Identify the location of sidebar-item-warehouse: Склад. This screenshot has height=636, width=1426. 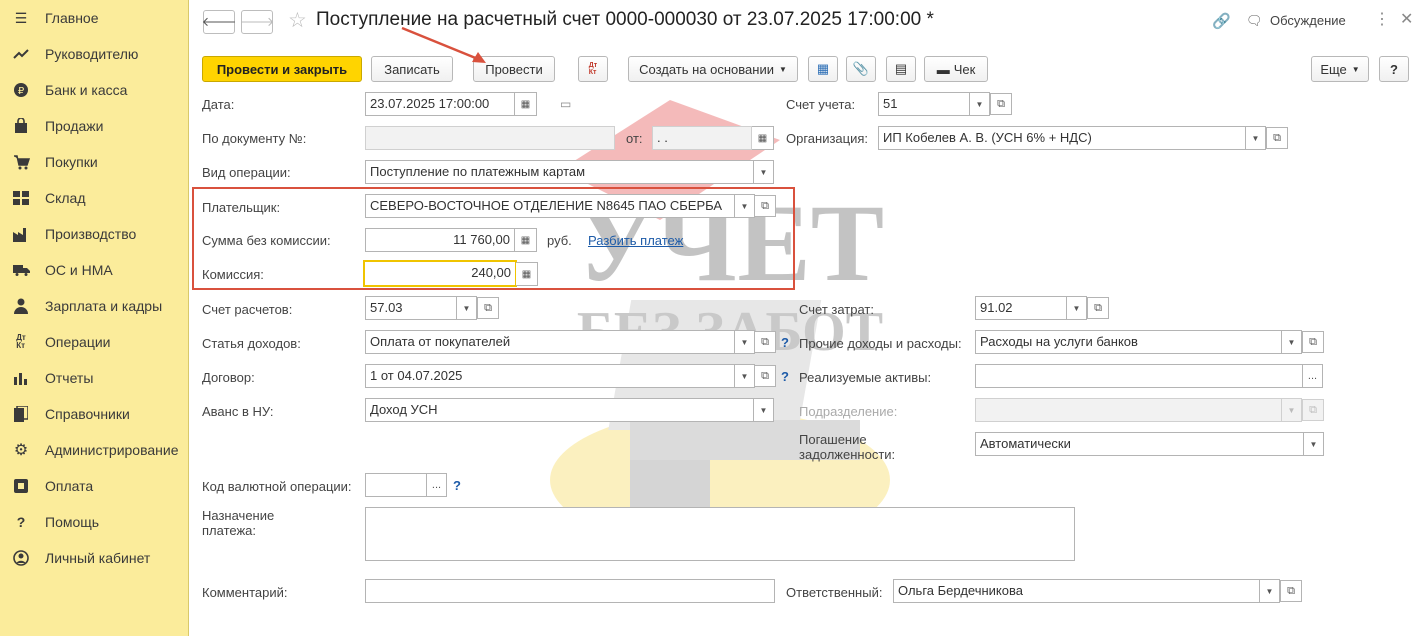
(94, 198).